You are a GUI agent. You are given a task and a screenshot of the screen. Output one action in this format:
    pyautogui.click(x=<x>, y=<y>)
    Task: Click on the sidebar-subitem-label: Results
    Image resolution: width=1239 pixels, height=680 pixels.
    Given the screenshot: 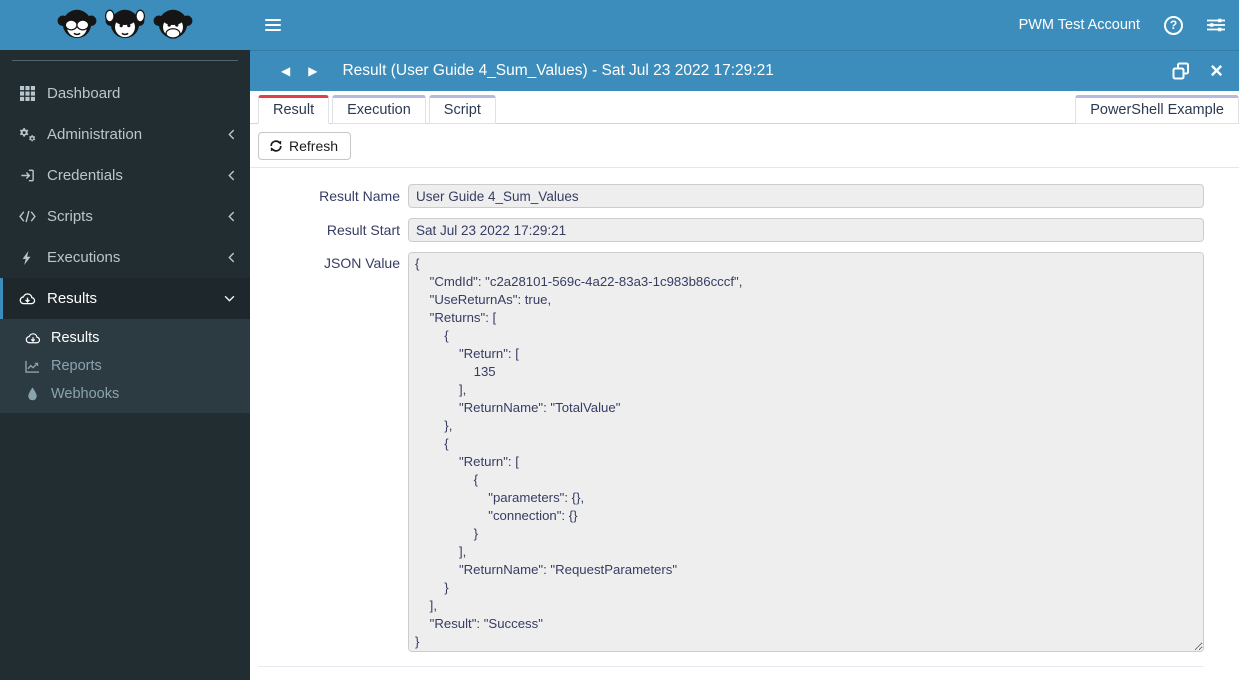 What is the action you would take?
    pyautogui.click(x=75, y=338)
    